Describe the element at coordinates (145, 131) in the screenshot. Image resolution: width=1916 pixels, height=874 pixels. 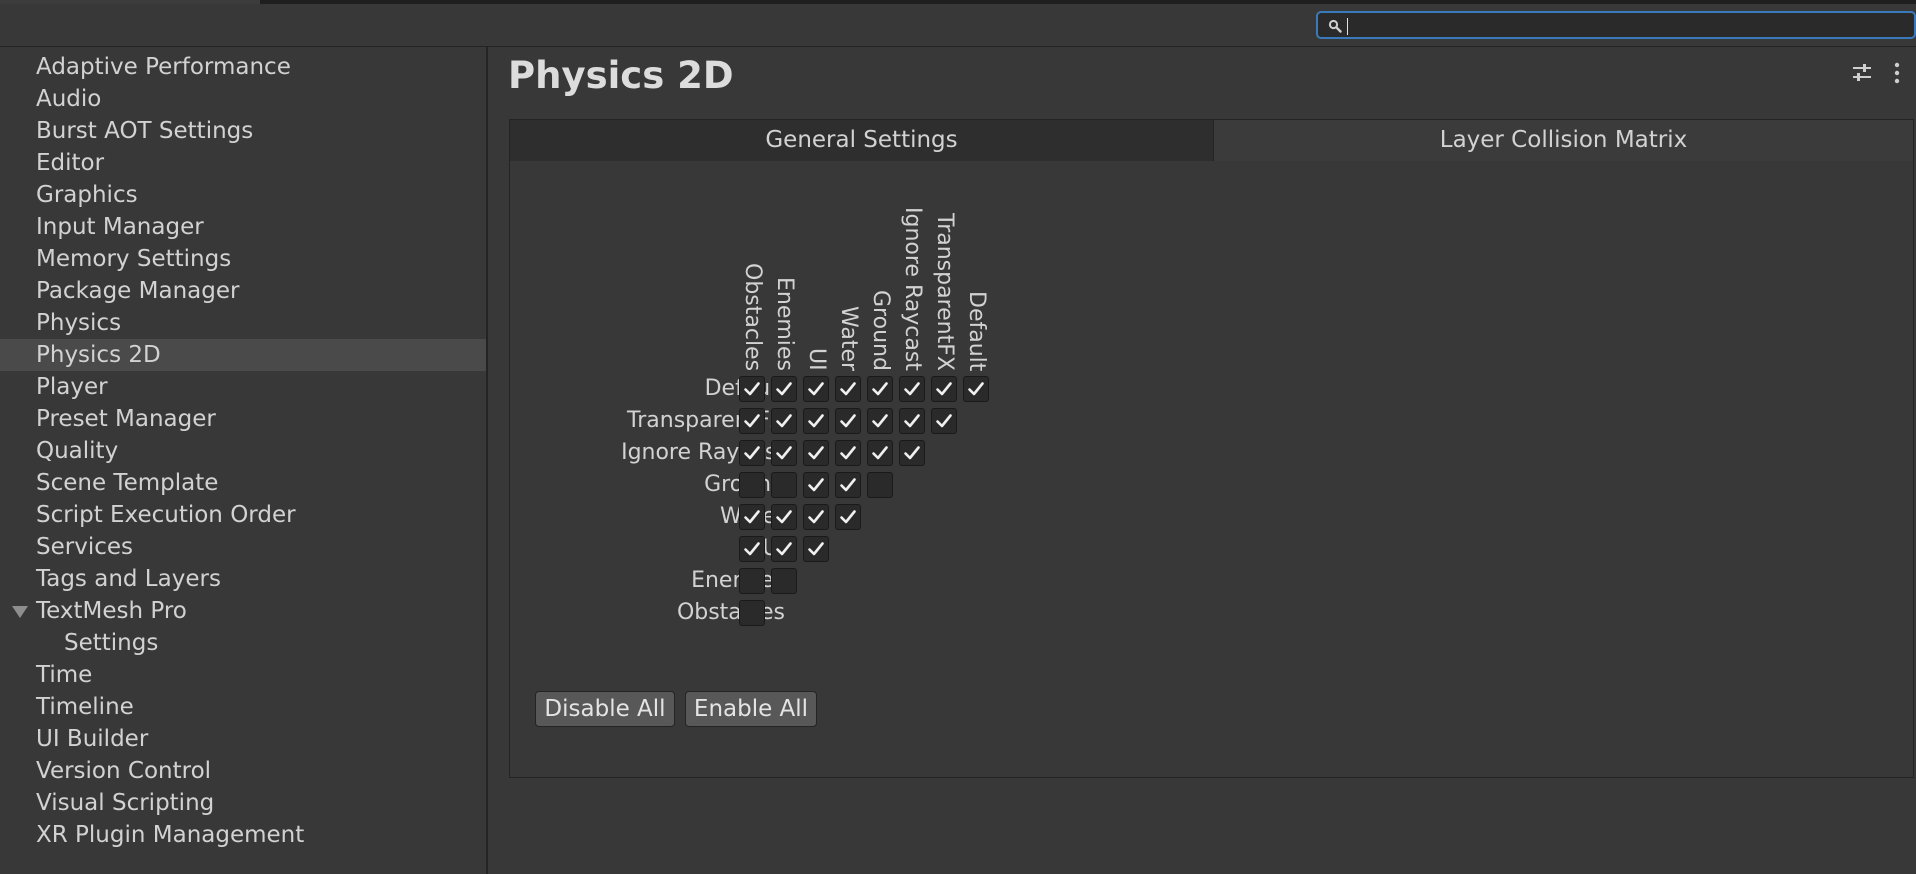
I see `sidebar-item-label: Burst AOT Settings` at that location.